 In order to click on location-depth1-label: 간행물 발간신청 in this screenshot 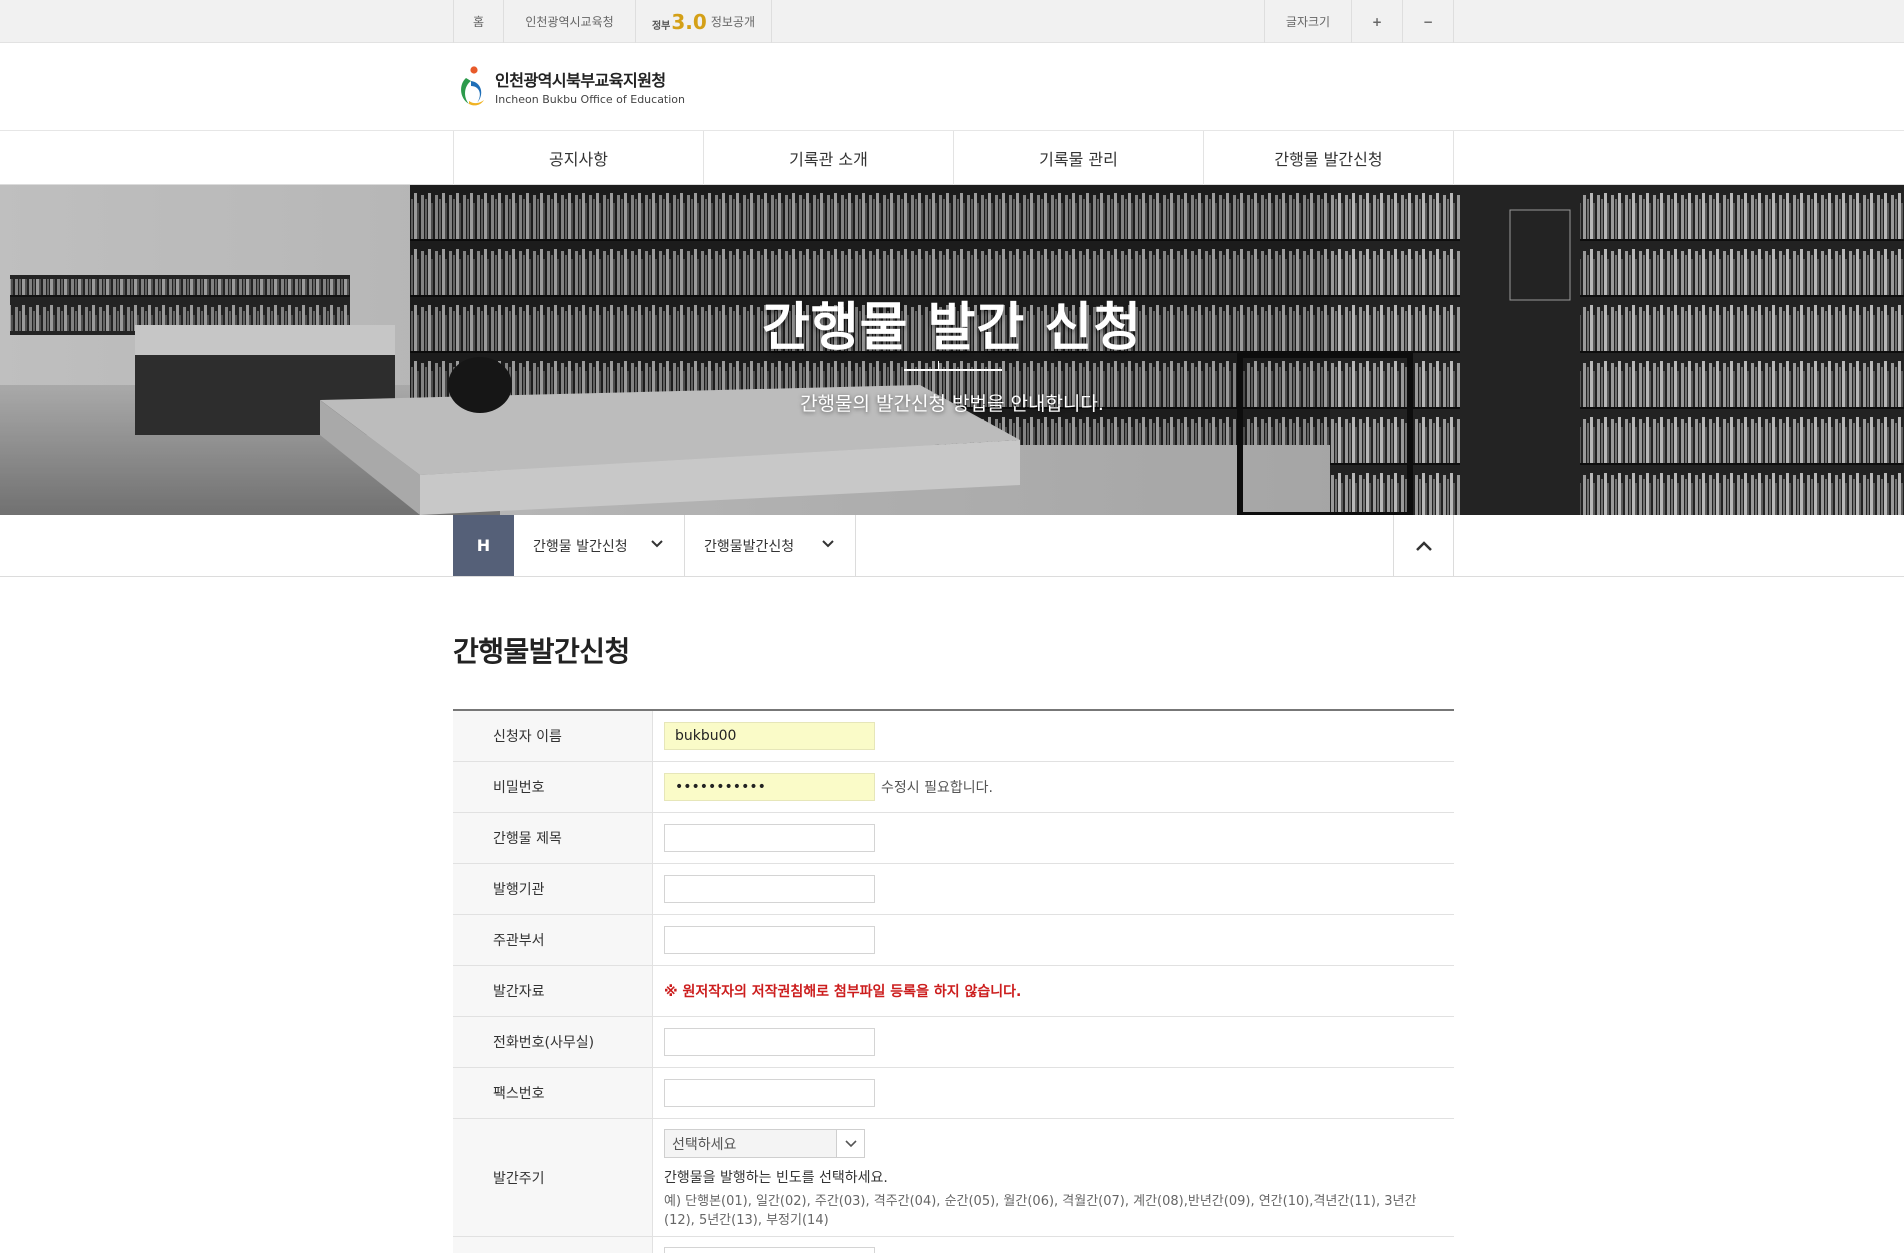, I will do `click(580, 546)`.